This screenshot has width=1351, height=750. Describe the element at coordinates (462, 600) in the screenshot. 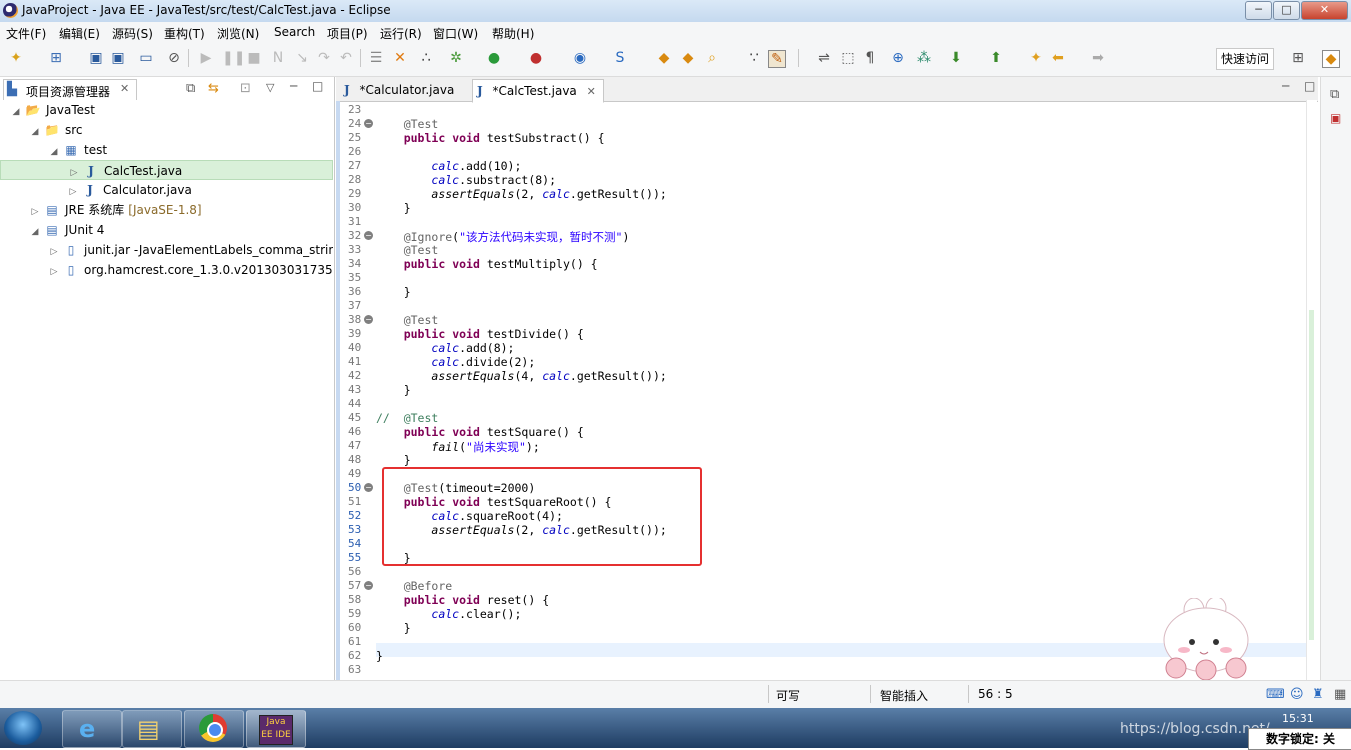

I see `code-line: public void reset() {` at that location.